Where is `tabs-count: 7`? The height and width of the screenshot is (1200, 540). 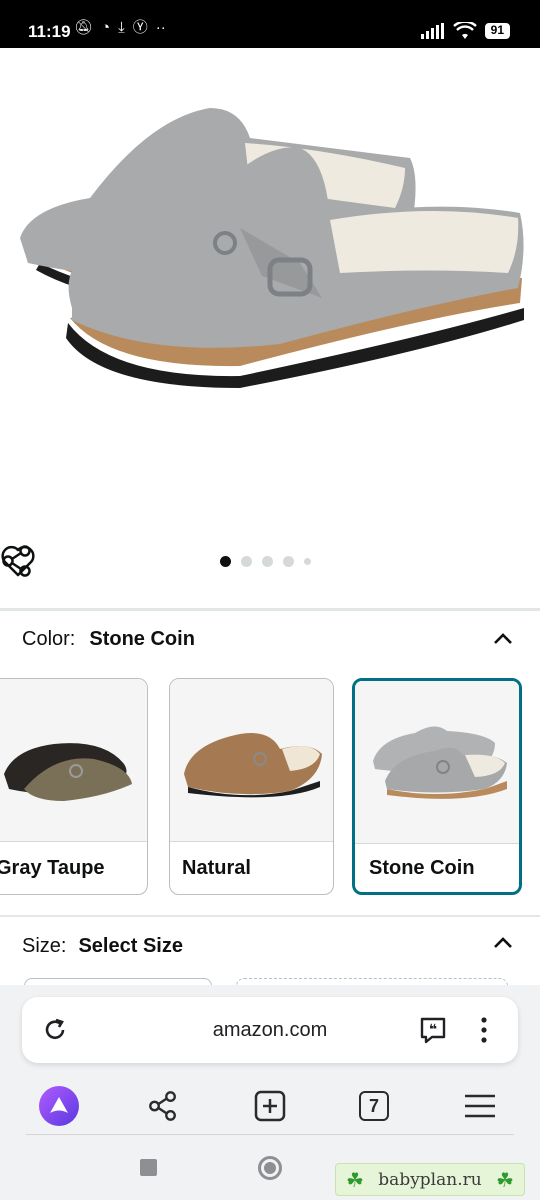 tabs-count: 7 is located at coordinates (374, 1106).